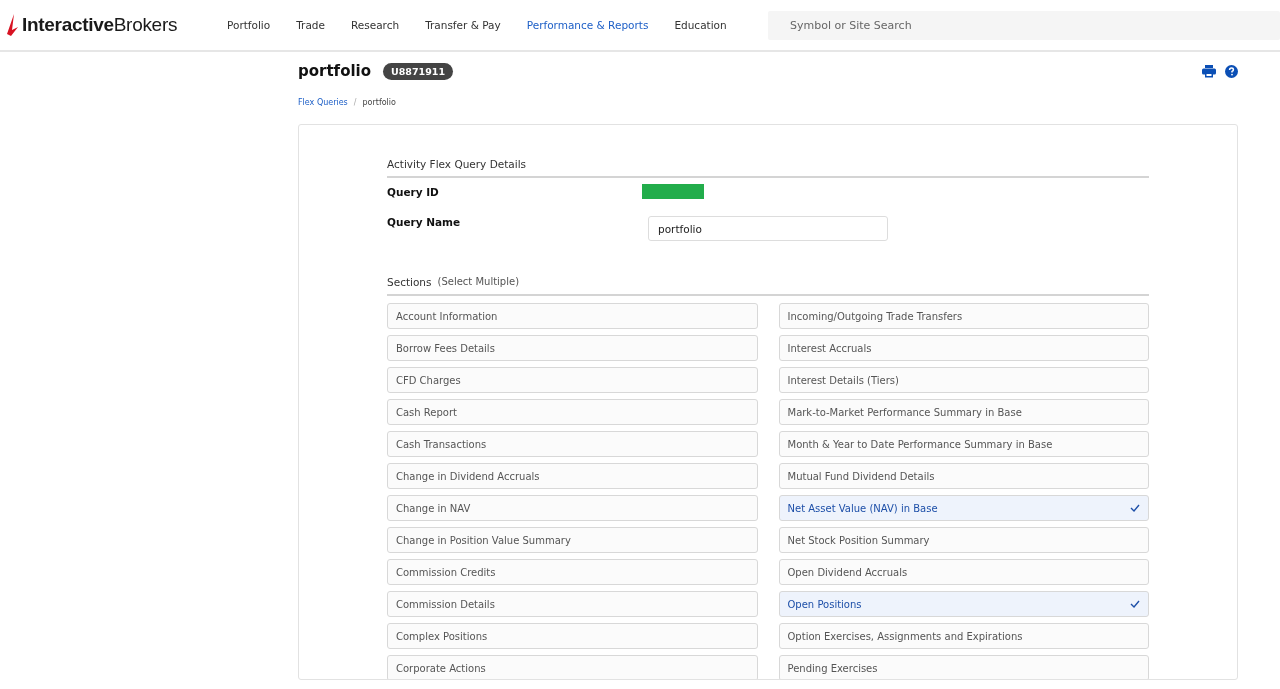 The height and width of the screenshot is (689, 1280). What do you see at coordinates (463, 25) in the screenshot?
I see `nav-link: Transfer & Pay` at bounding box center [463, 25].